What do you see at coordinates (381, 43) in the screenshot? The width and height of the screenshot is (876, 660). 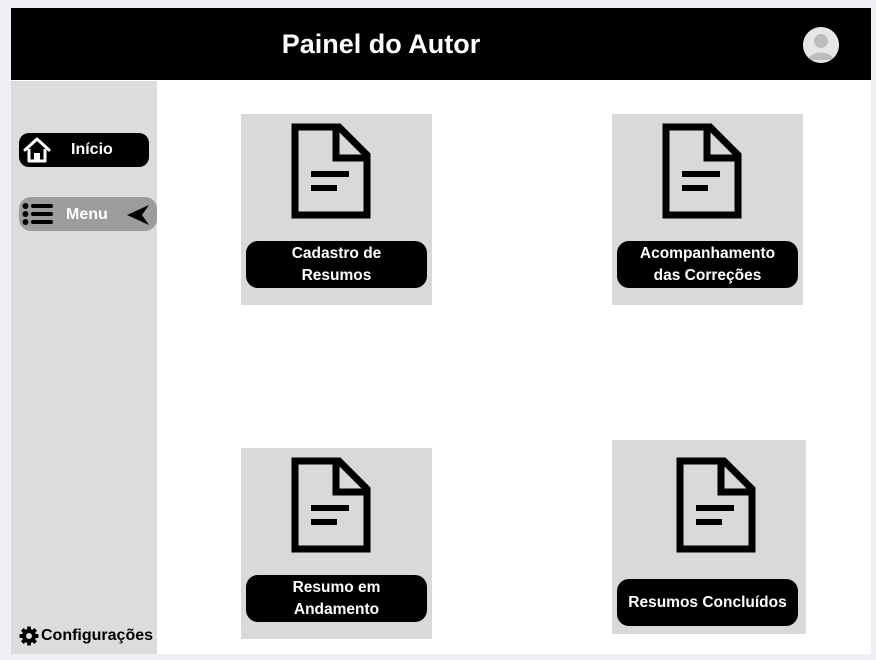 I see `page-title: Painel do Autor` at bounding box center [381, 43].